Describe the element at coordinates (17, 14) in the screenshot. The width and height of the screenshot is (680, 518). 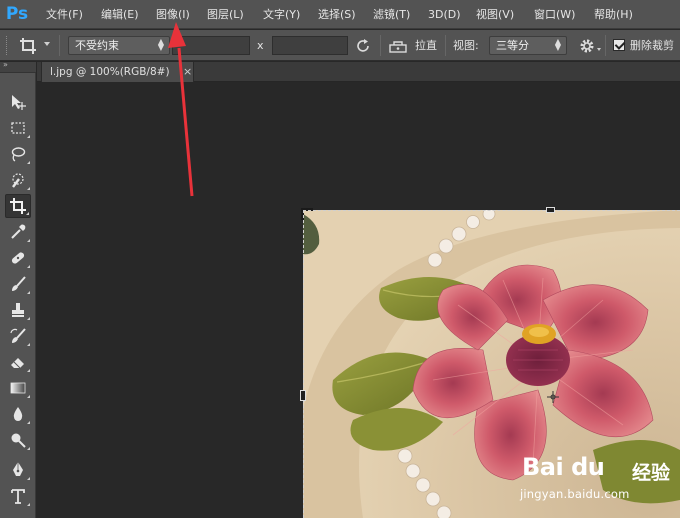
I see `photoshop-logo: Ps` at that location.